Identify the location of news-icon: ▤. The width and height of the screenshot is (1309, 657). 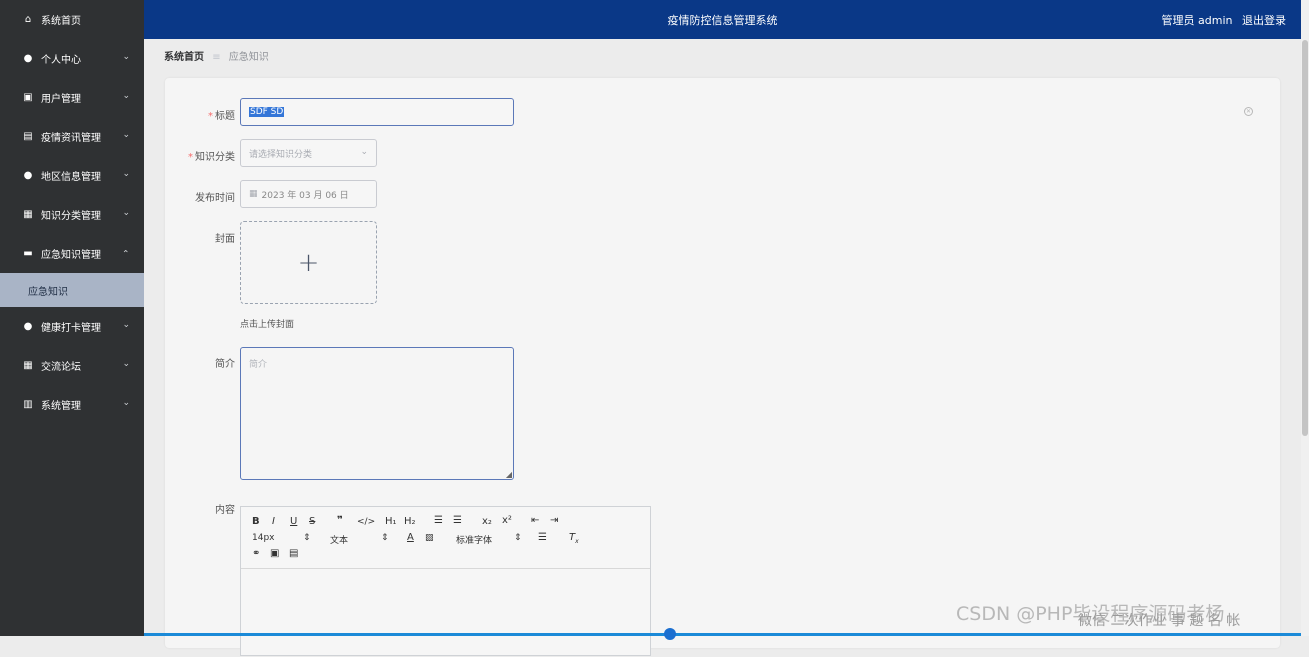
(28, 136).